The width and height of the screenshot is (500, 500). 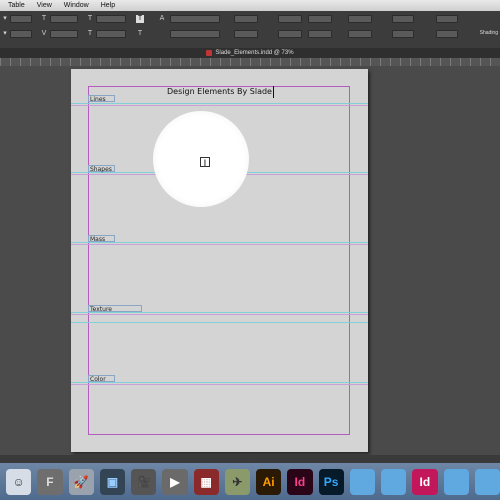 I want to click on section-label-color: Color, so click(x=101, y=379).